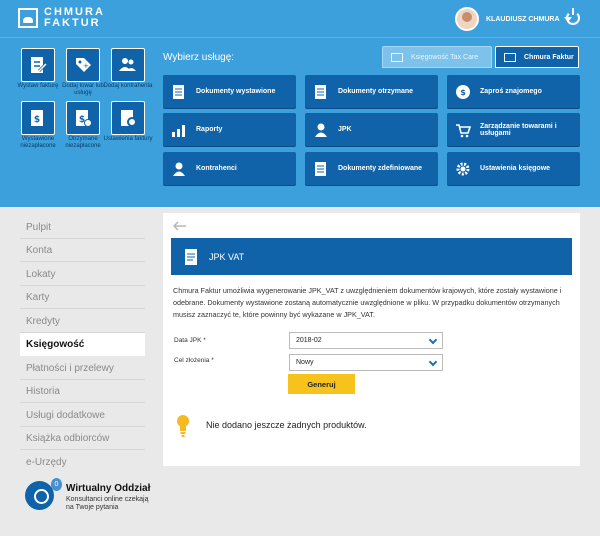 This screenshot has height=536, width=600. I want to click on issued-unpaid-tile: $, so click(38, 118).